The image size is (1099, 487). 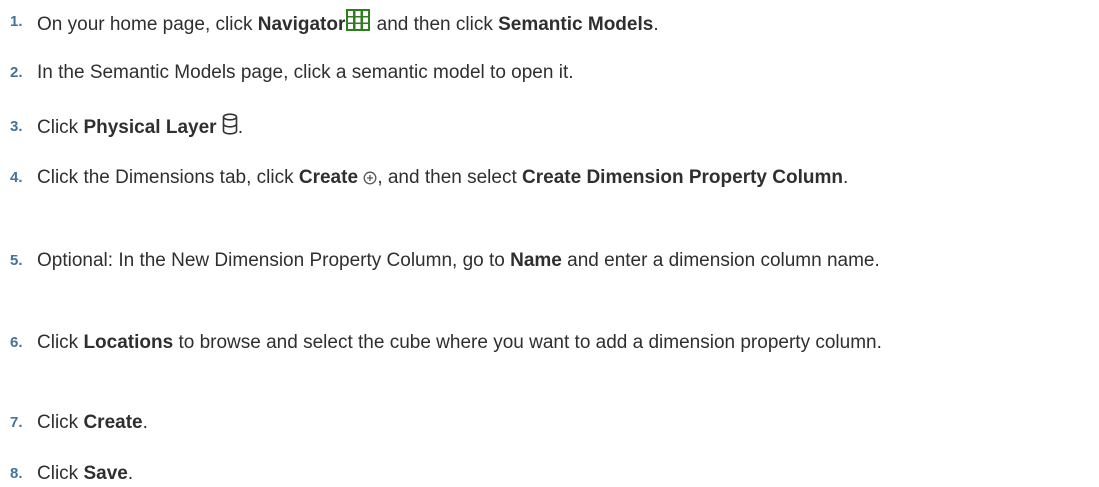 I want to click on step-text-part: On your home page, click, so click(x=147, y=24).